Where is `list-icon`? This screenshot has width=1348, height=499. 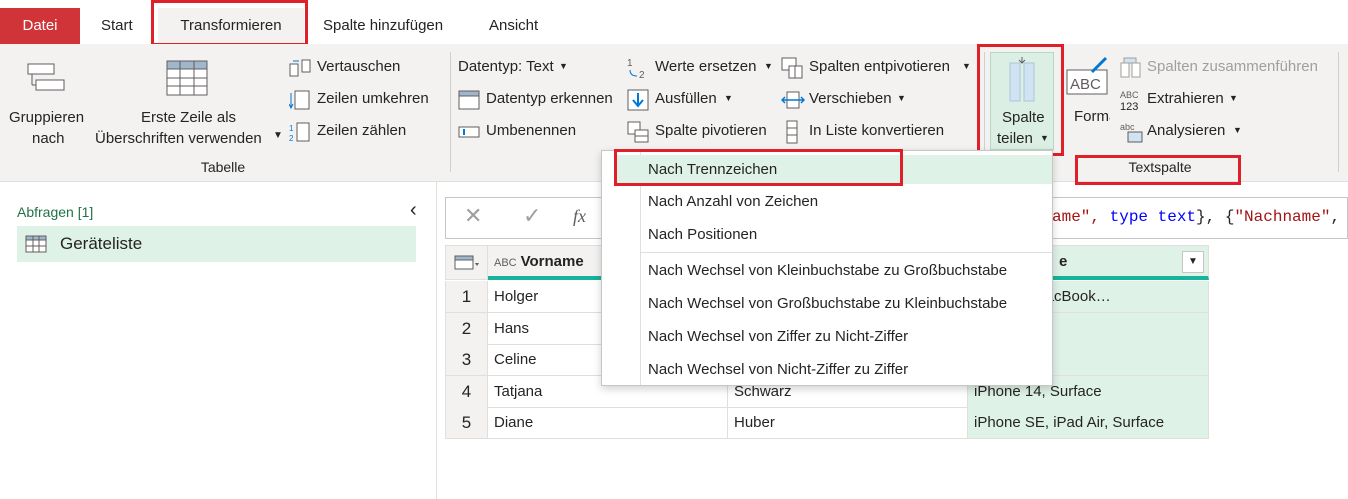 list-icon is located at coordinates (792, 132).